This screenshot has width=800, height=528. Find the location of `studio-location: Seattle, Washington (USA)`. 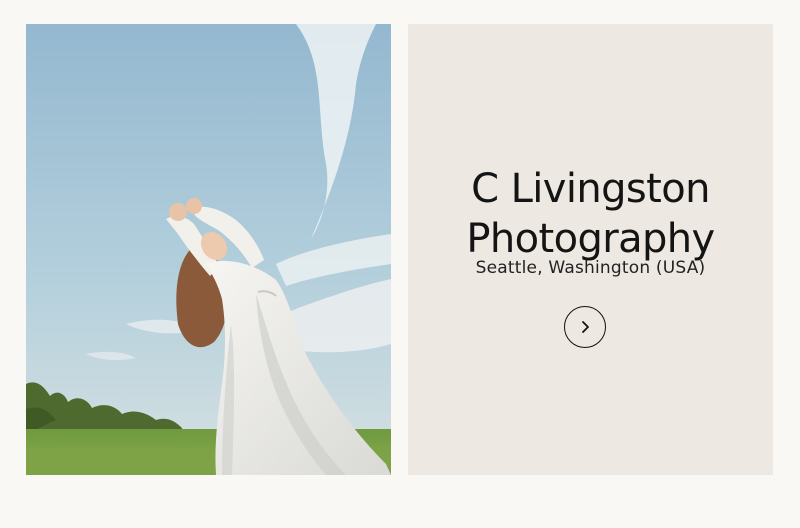

studio-location: Seattle, Washington (USA) is located at coordinates (590, 268).